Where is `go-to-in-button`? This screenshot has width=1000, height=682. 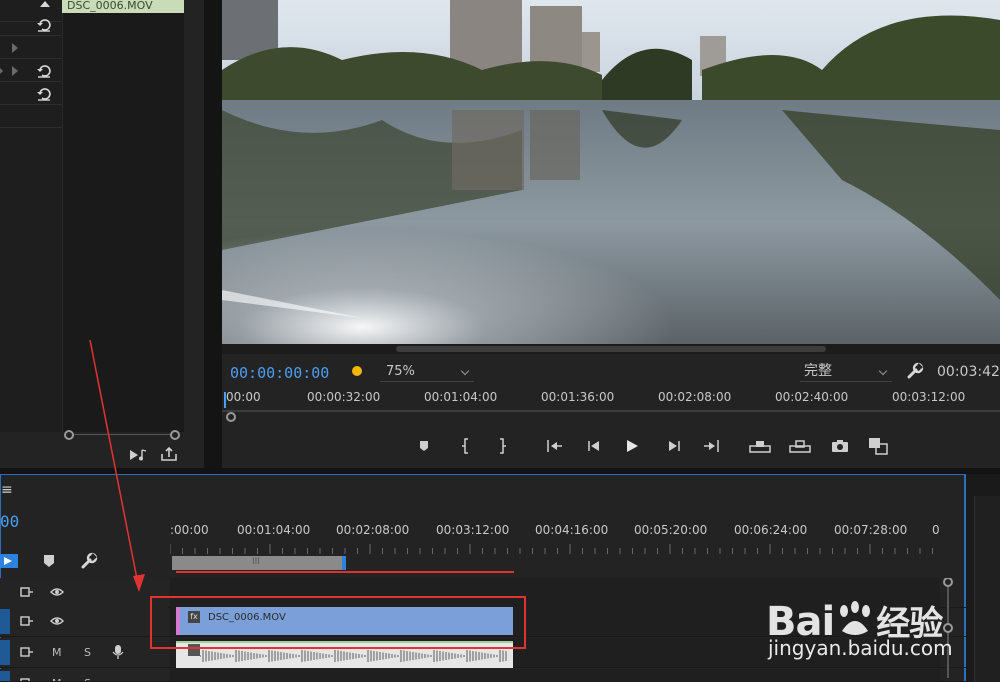 go-to-in-button is located at coordinates (554, 446).